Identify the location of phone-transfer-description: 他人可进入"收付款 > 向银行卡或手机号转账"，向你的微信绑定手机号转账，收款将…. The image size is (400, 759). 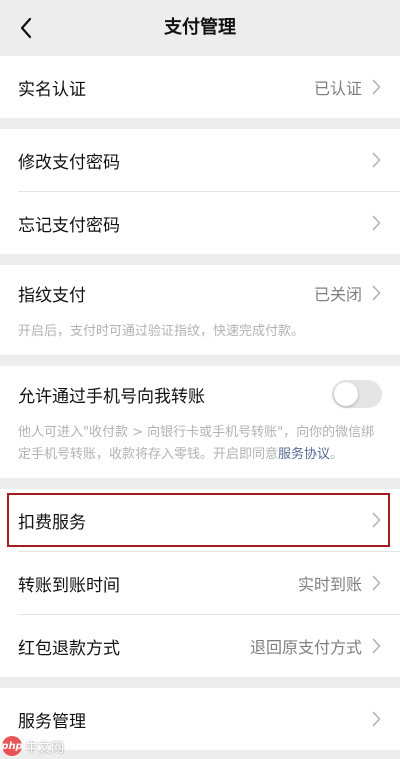
(200, 450).